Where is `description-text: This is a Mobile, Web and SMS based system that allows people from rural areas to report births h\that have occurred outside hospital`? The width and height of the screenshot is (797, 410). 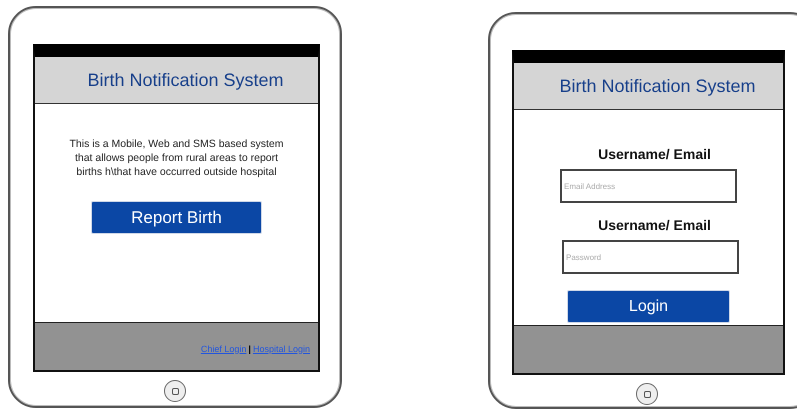
description-text: This is a Mobile, Web and SMS based system that allows people from rural areas to report births h\that have occurred outside hospital is located at coordinates (177, 158).